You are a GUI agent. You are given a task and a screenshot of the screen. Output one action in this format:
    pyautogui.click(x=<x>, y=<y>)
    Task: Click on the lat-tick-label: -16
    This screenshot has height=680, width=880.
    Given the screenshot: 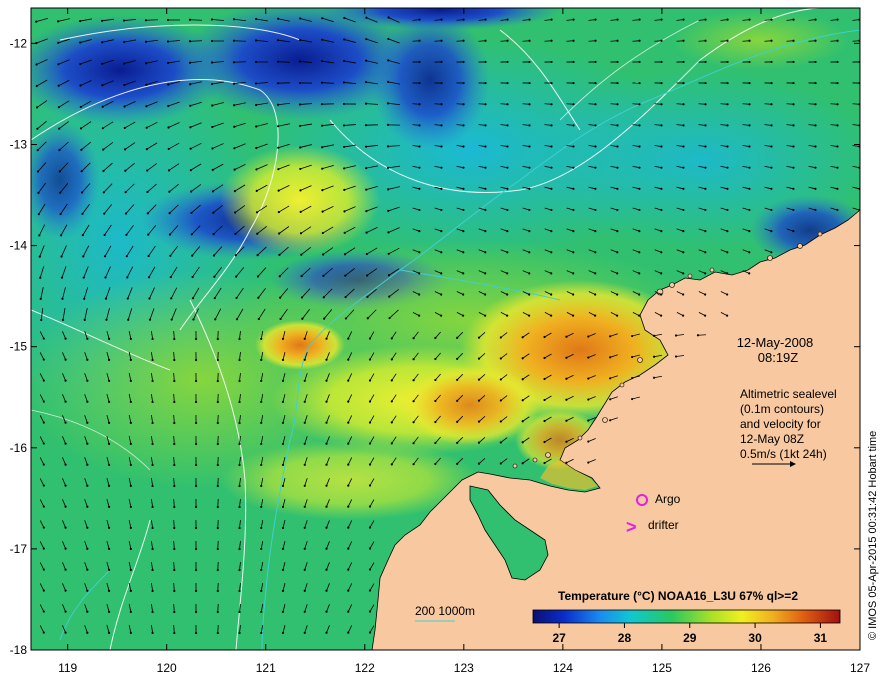 What is the action you would take?
    pyautogui.click(x=19, y=448)
    